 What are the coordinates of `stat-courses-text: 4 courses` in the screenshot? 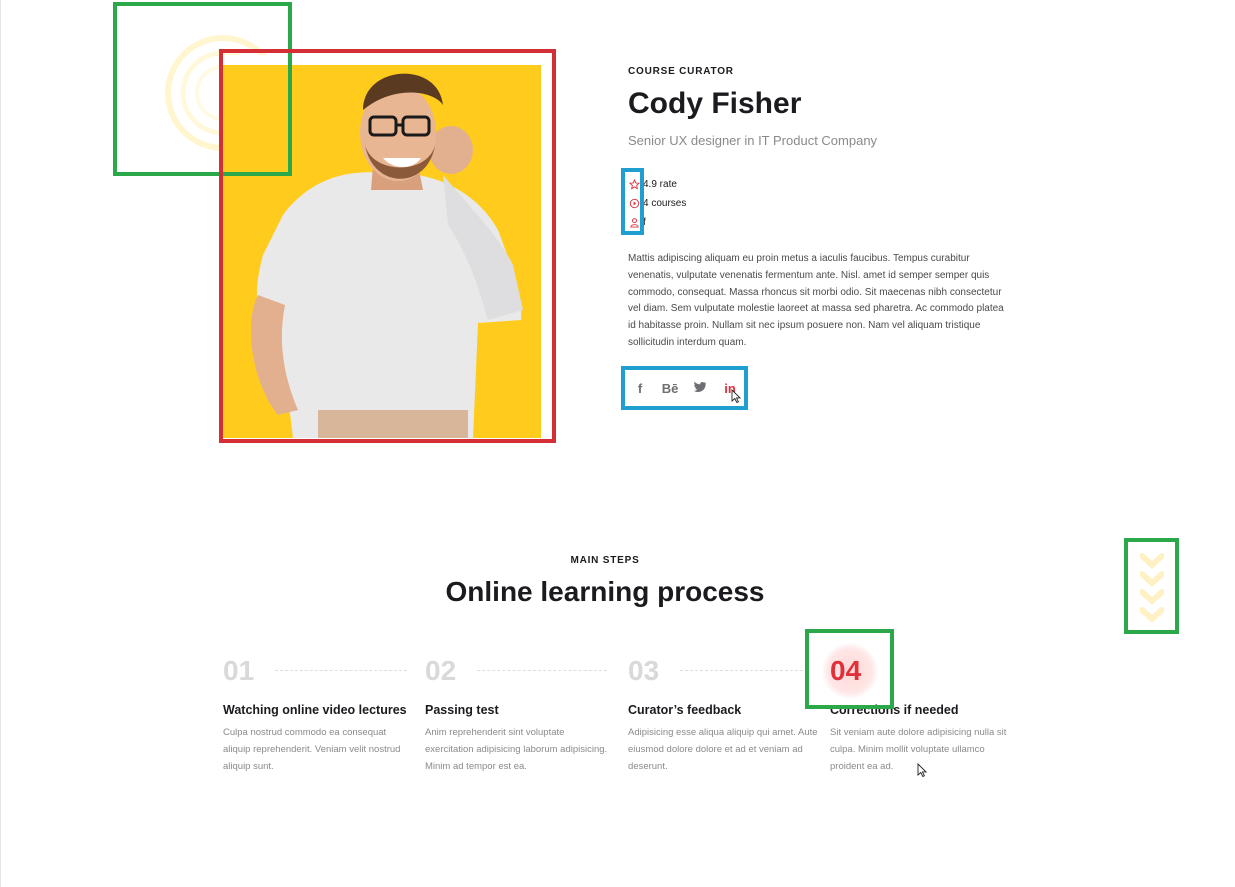 It's located at (665, 203).